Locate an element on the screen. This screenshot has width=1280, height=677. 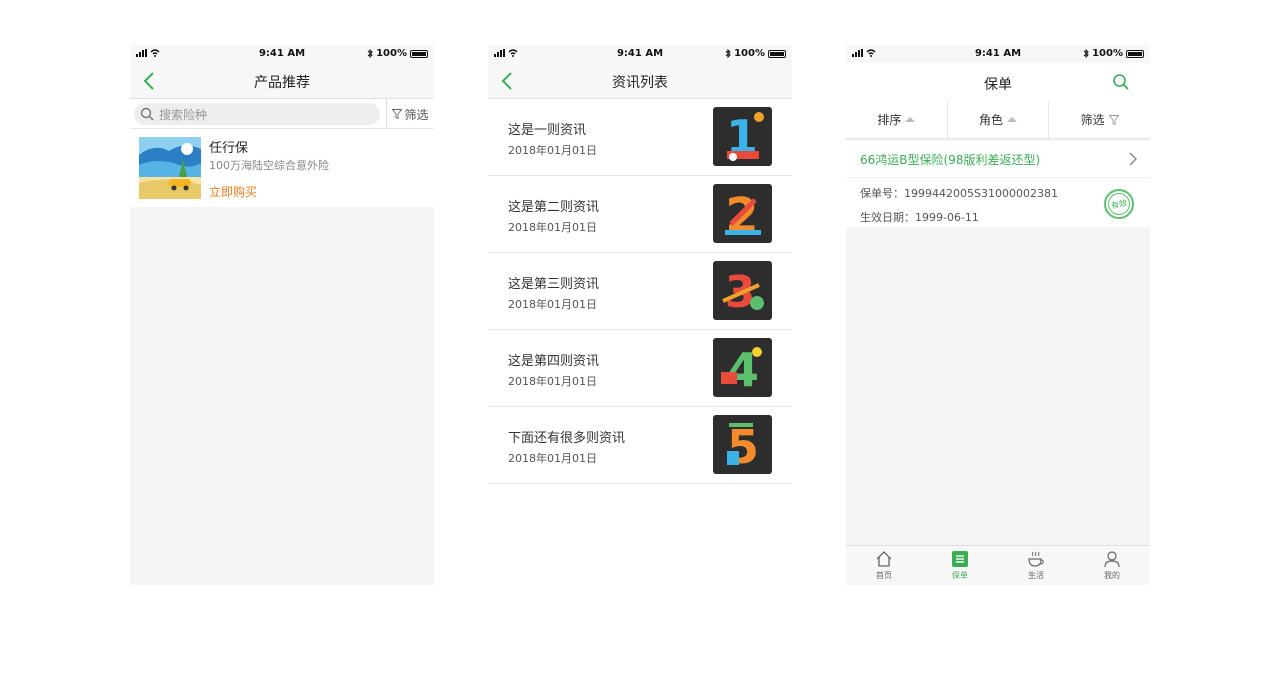
news-thumbnail: 3 is located at coordinates (742, 290).